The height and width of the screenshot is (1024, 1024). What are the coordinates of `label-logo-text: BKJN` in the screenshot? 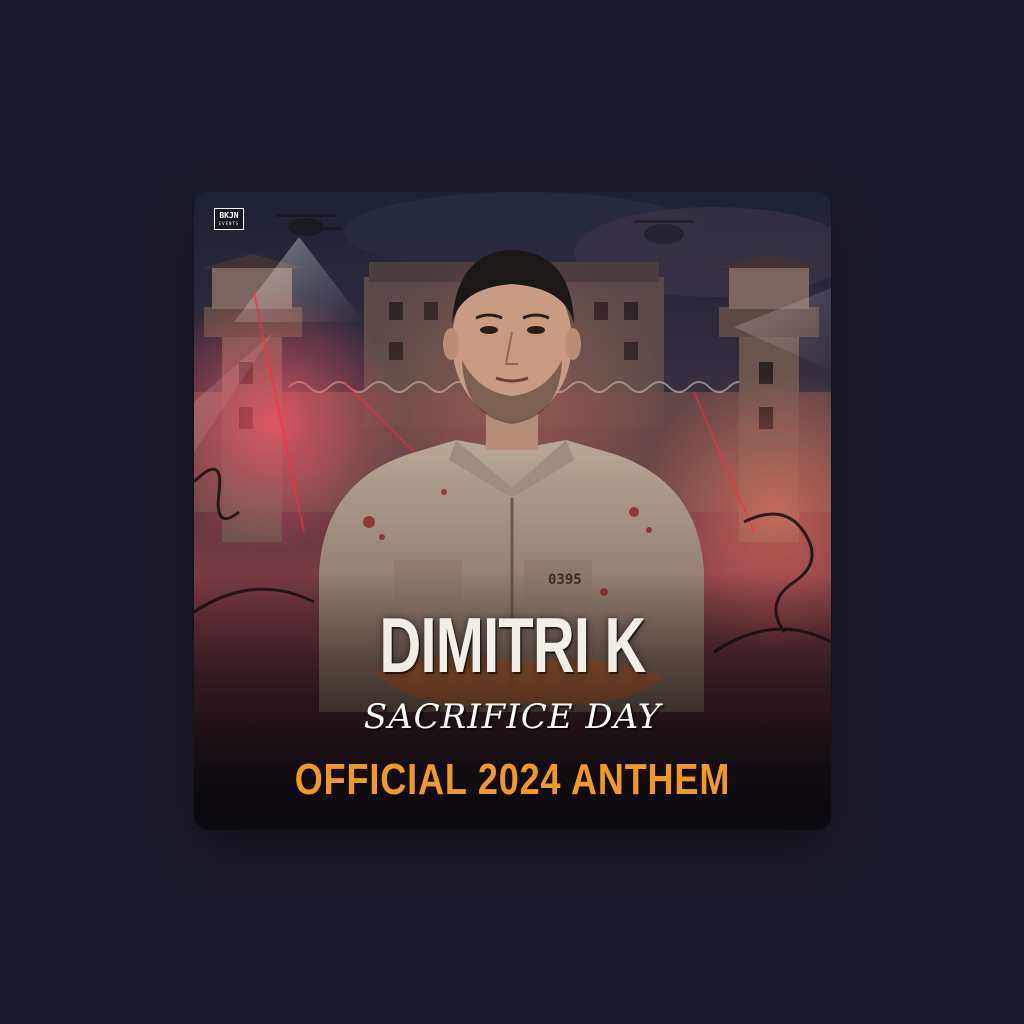 It's located at (229, 215).